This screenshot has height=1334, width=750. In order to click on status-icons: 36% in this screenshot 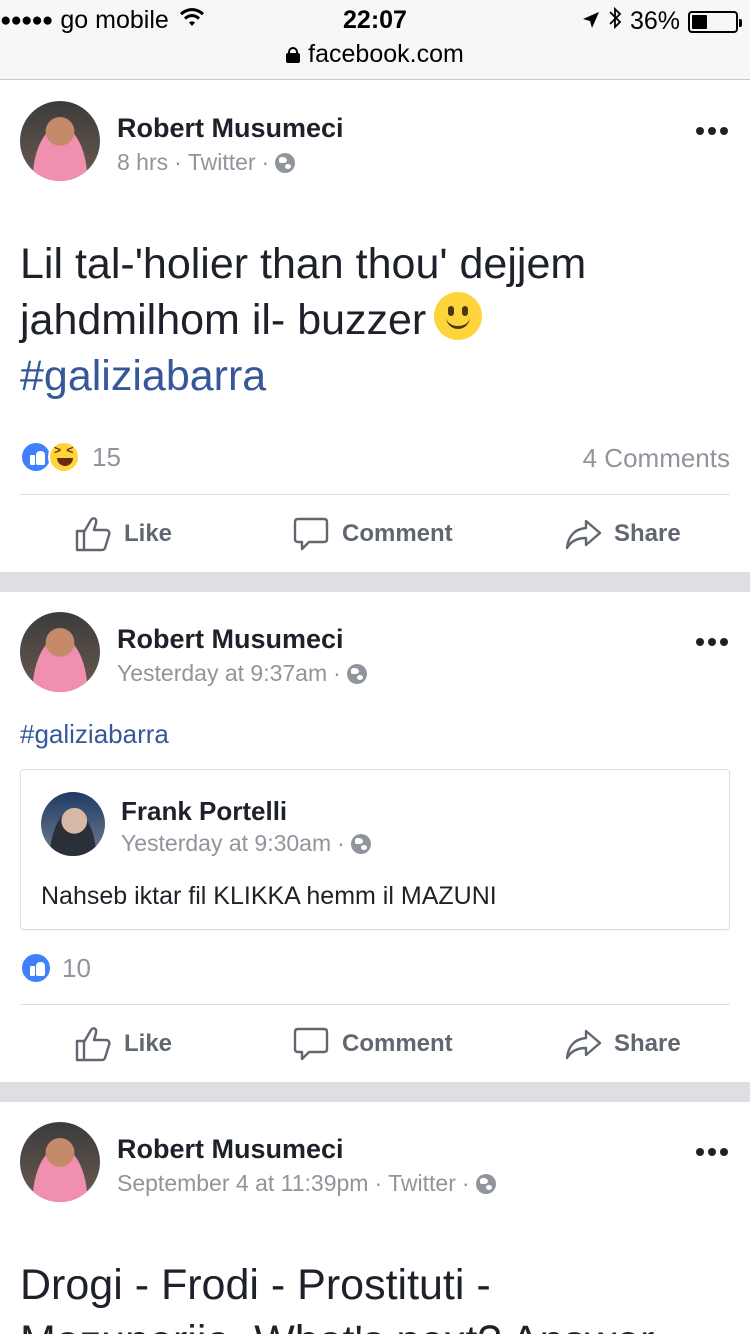, I will do `click(662, 21)`.